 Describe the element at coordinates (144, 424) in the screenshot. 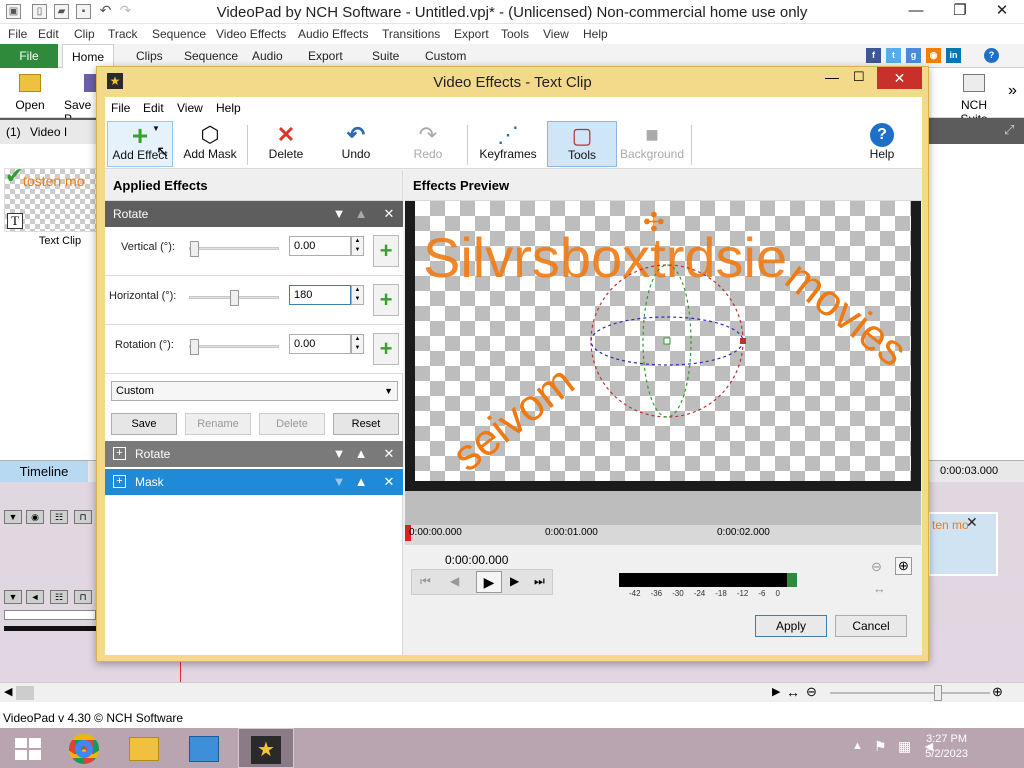

I see `preset-save-button: Save` at that location.